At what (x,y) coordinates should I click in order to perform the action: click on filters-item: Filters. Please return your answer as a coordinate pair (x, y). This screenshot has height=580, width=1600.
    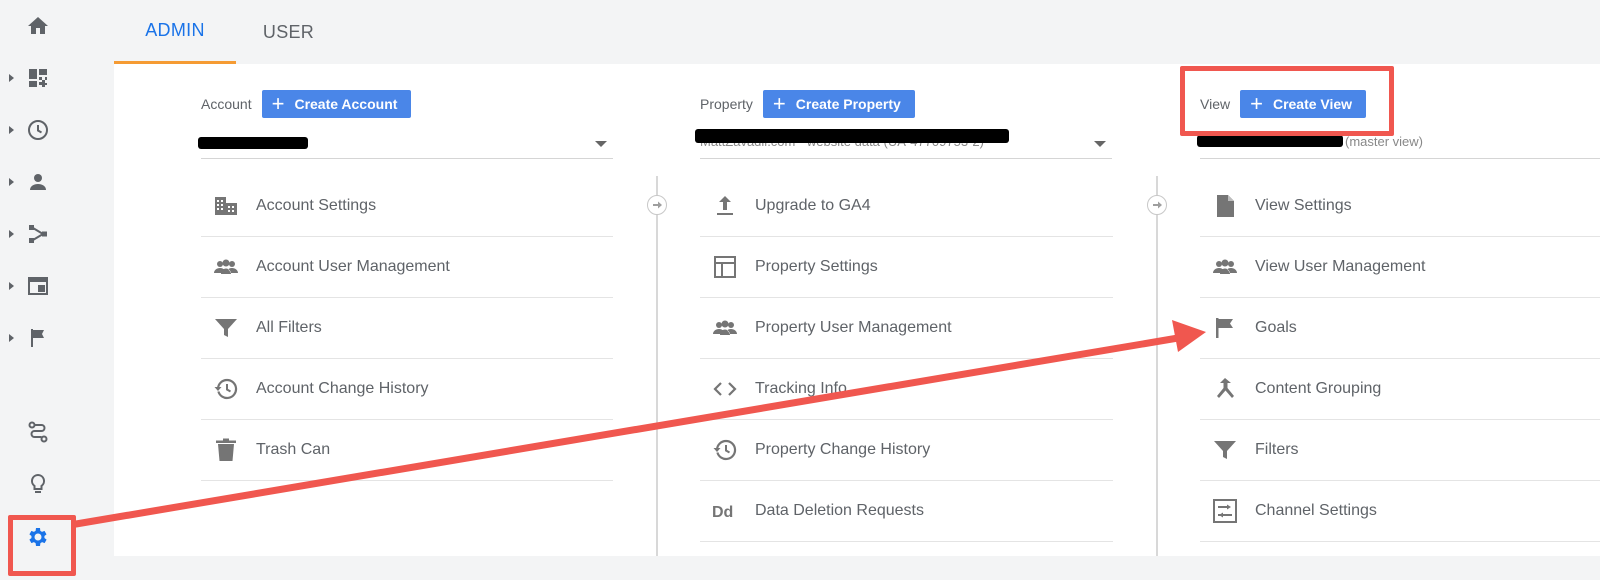
    Looking at the image, I should click on (1400, 450).